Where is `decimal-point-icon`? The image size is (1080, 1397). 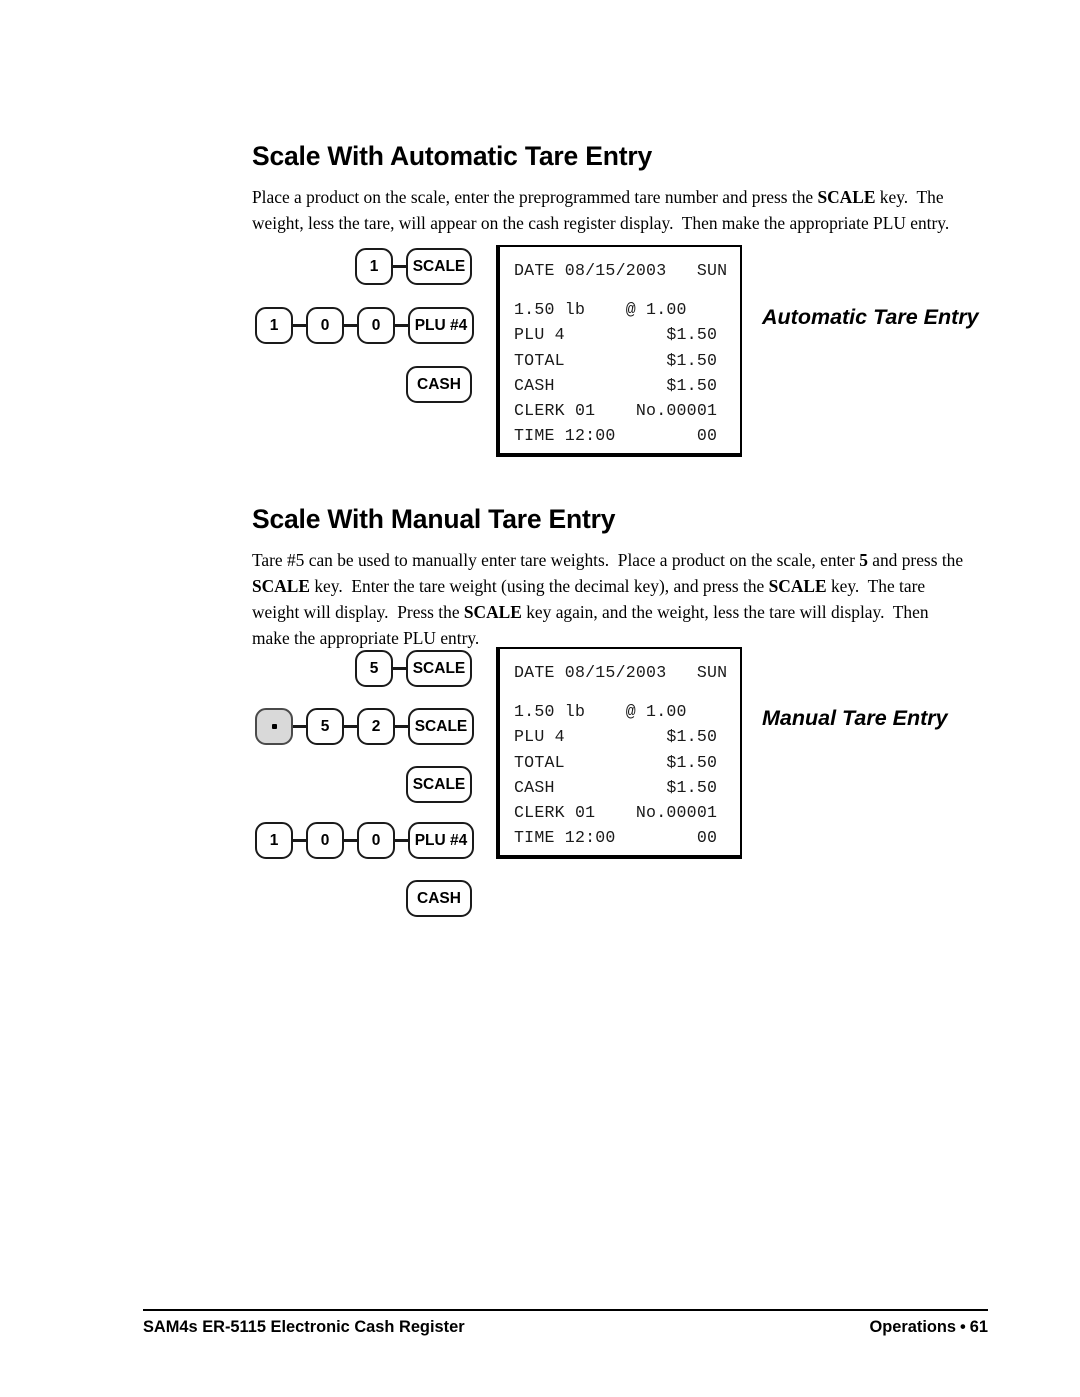 decimal-point-icon is located at coordinates (274, 726).